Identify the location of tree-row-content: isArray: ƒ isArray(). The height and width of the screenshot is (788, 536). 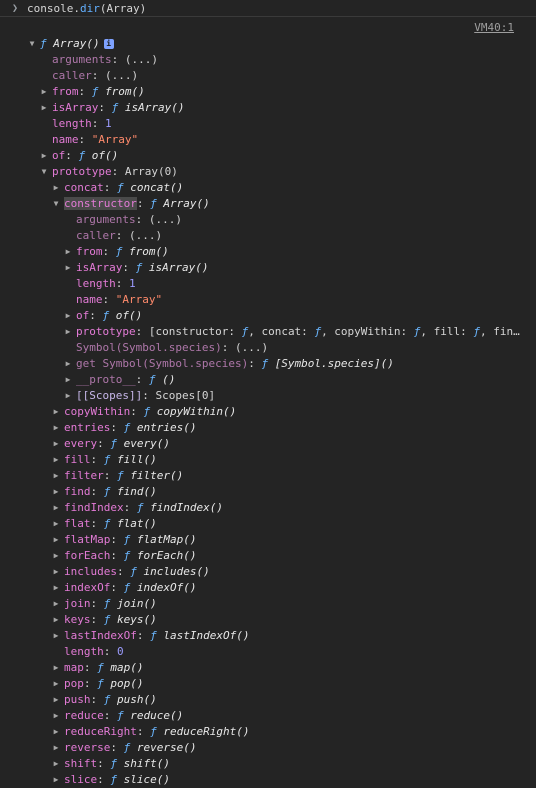
(118, 108).